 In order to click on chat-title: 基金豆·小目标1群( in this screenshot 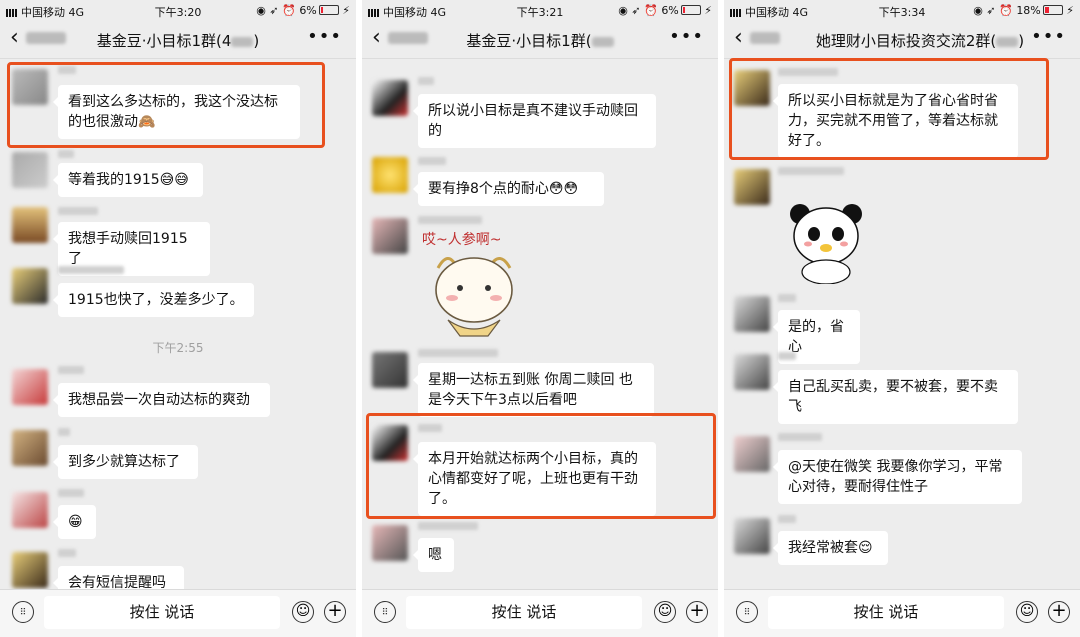, I will do `click(540, 40)`.